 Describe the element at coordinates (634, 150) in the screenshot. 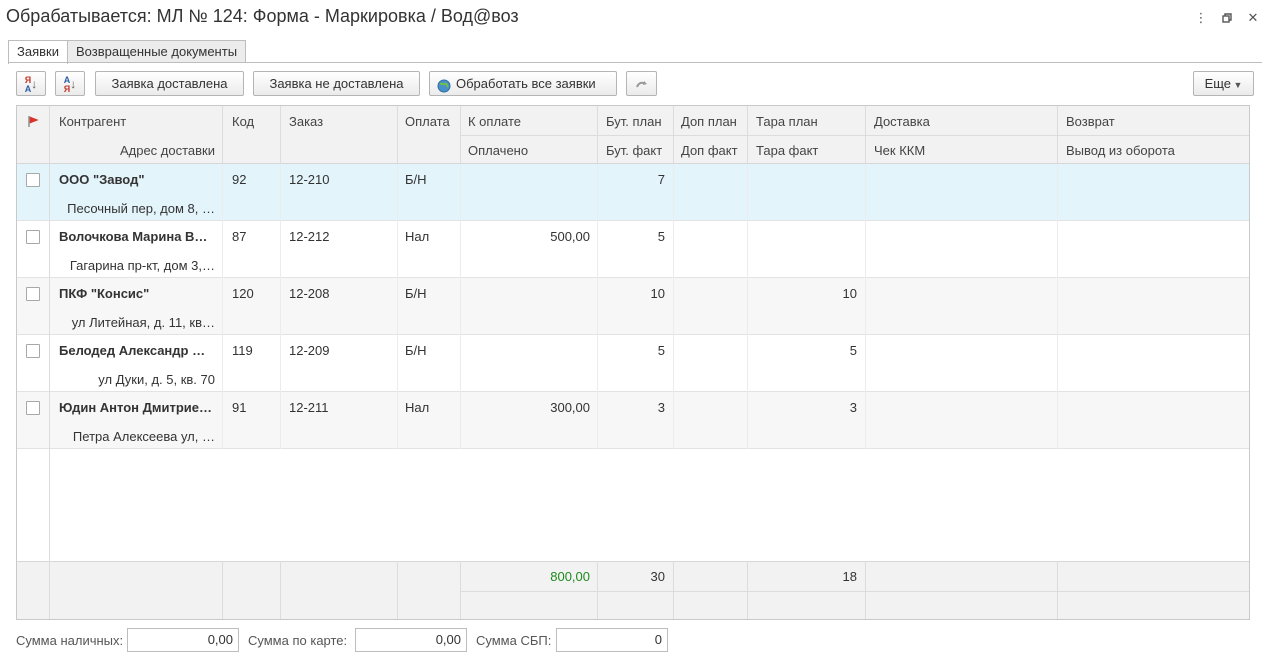

I see `header-bottle-fact: Бут. факт` at that location.